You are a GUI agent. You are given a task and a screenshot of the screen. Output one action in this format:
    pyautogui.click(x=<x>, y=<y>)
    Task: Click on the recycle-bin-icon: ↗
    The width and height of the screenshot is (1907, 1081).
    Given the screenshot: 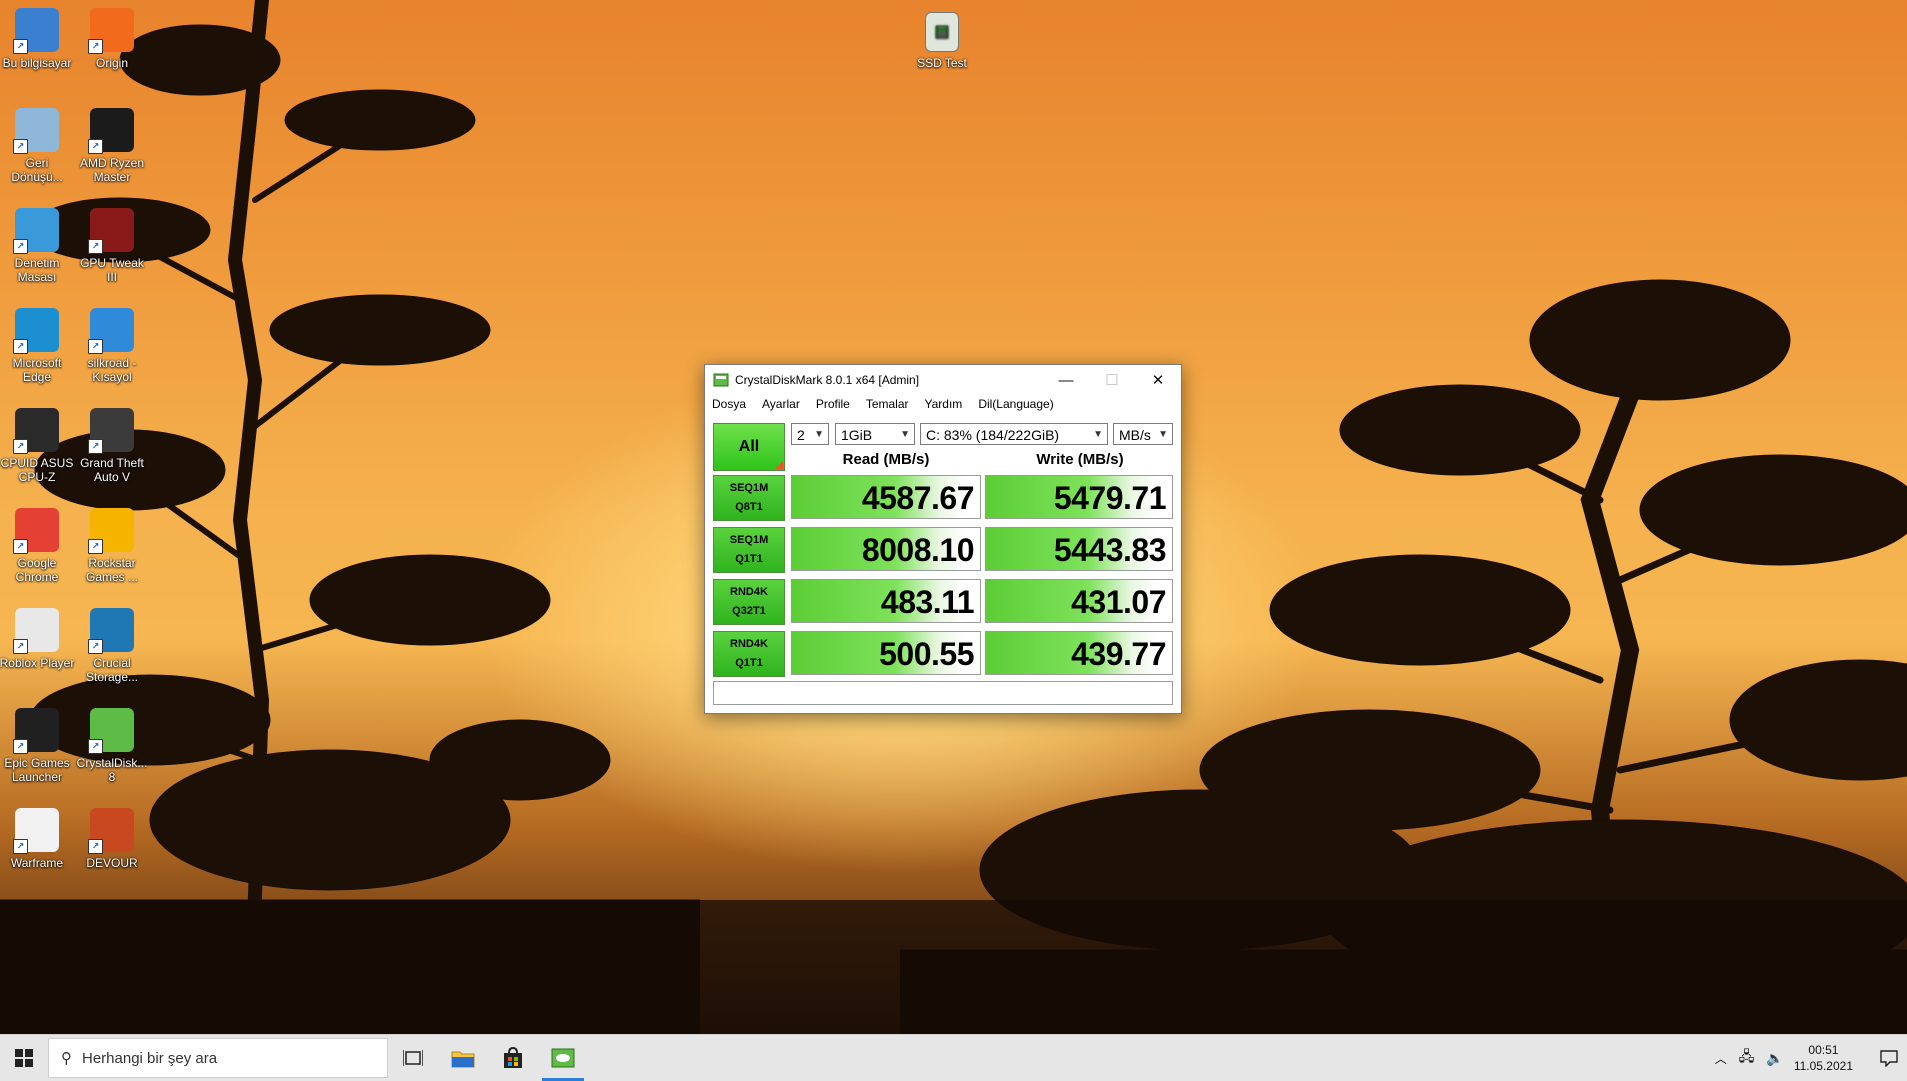 What is the action you would take?
    pyautogui.click(x=36, y=131)
    